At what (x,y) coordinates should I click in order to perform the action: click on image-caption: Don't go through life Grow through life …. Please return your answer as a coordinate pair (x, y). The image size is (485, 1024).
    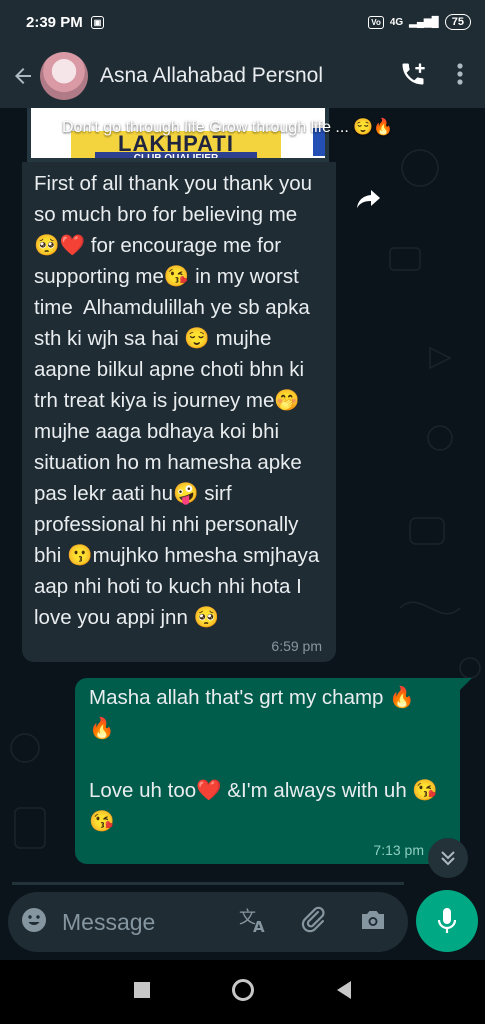
    Looking at the image, I should click on (228, 127).